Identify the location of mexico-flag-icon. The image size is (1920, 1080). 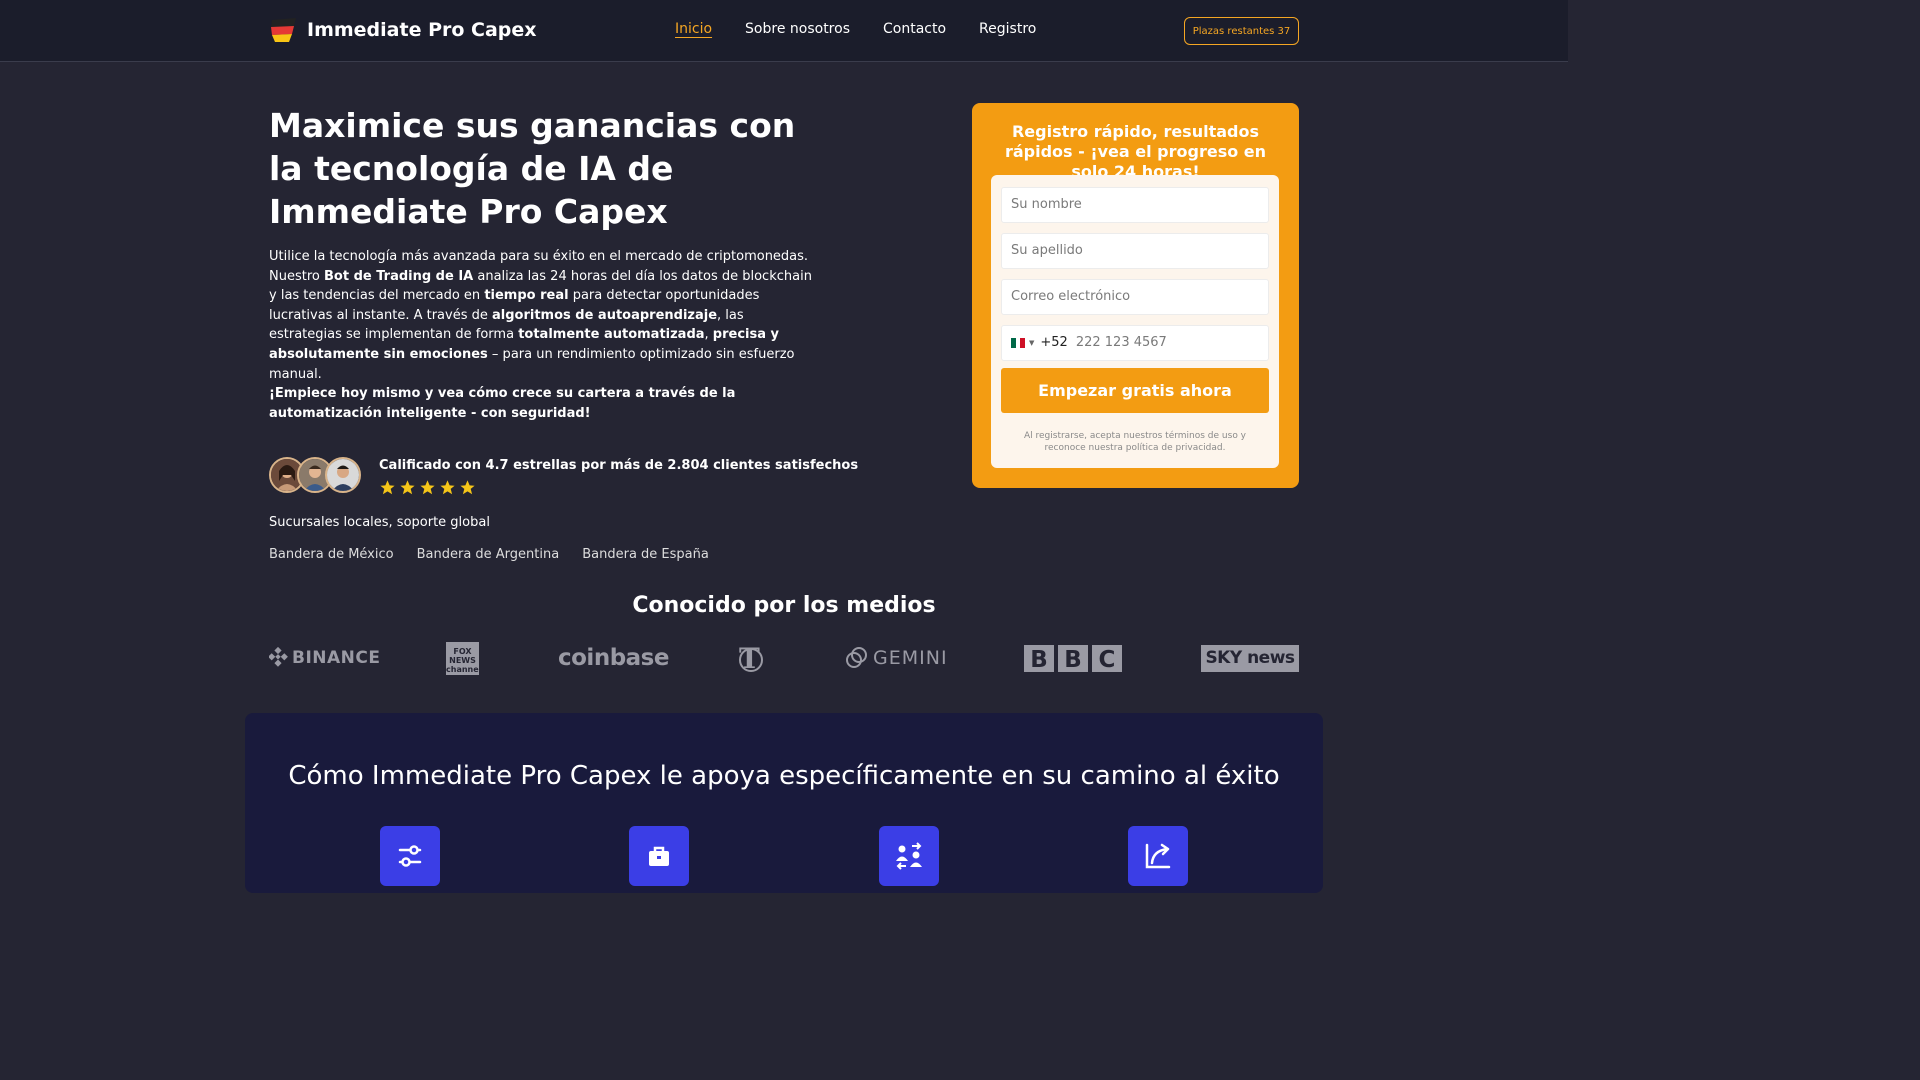
(1018, 343).